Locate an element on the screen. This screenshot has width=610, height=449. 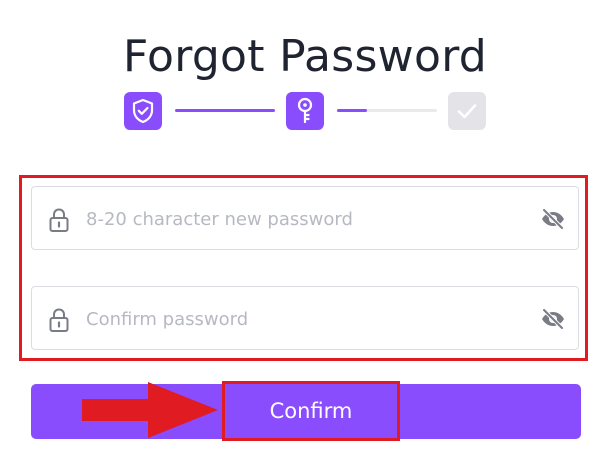
shield-check-icon is located at coordinates (143, 111).